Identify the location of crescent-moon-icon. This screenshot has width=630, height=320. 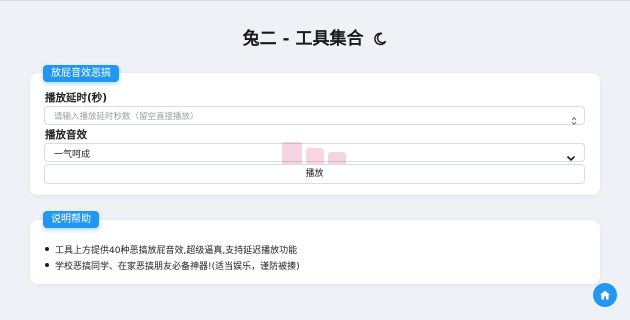
(380, 41).